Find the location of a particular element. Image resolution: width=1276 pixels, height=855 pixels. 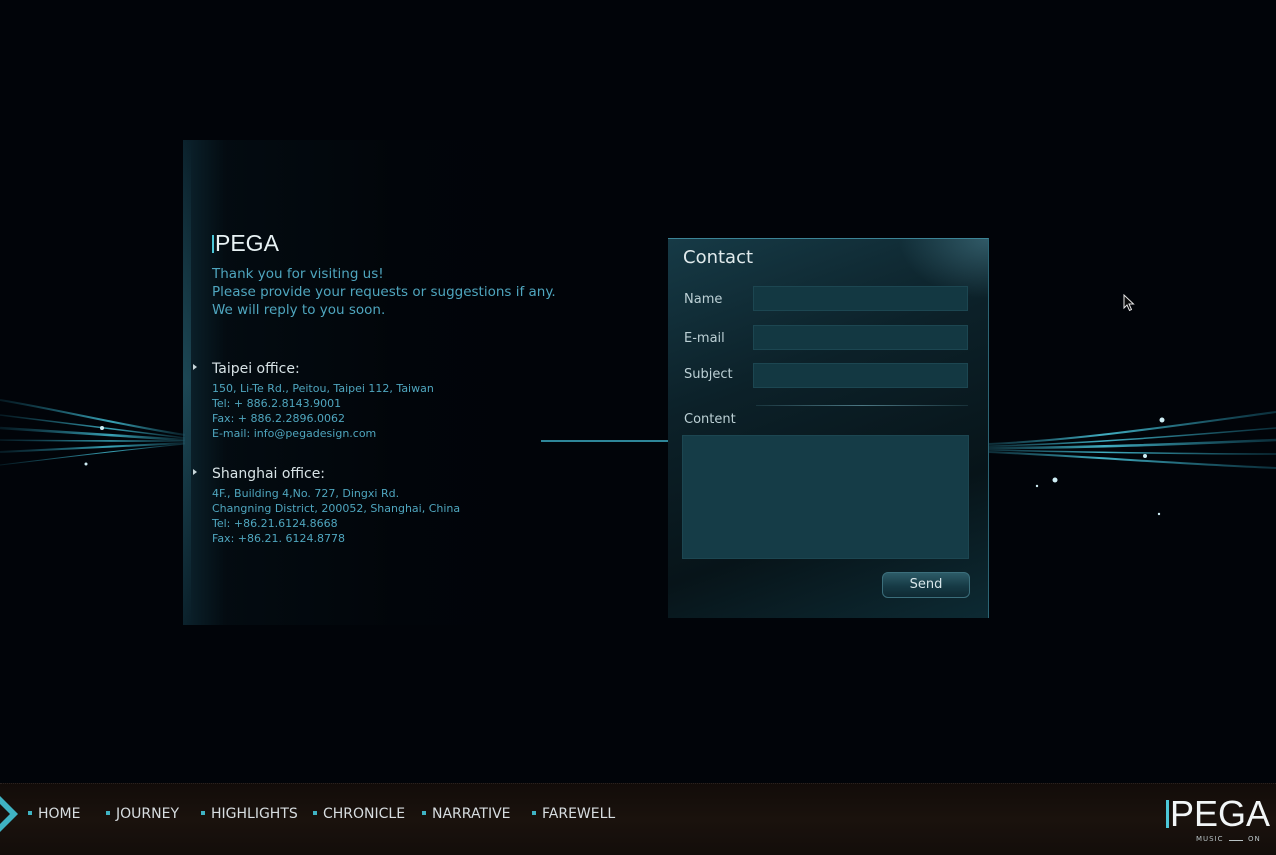

send-button: Send is located at coordinates (926, 585).